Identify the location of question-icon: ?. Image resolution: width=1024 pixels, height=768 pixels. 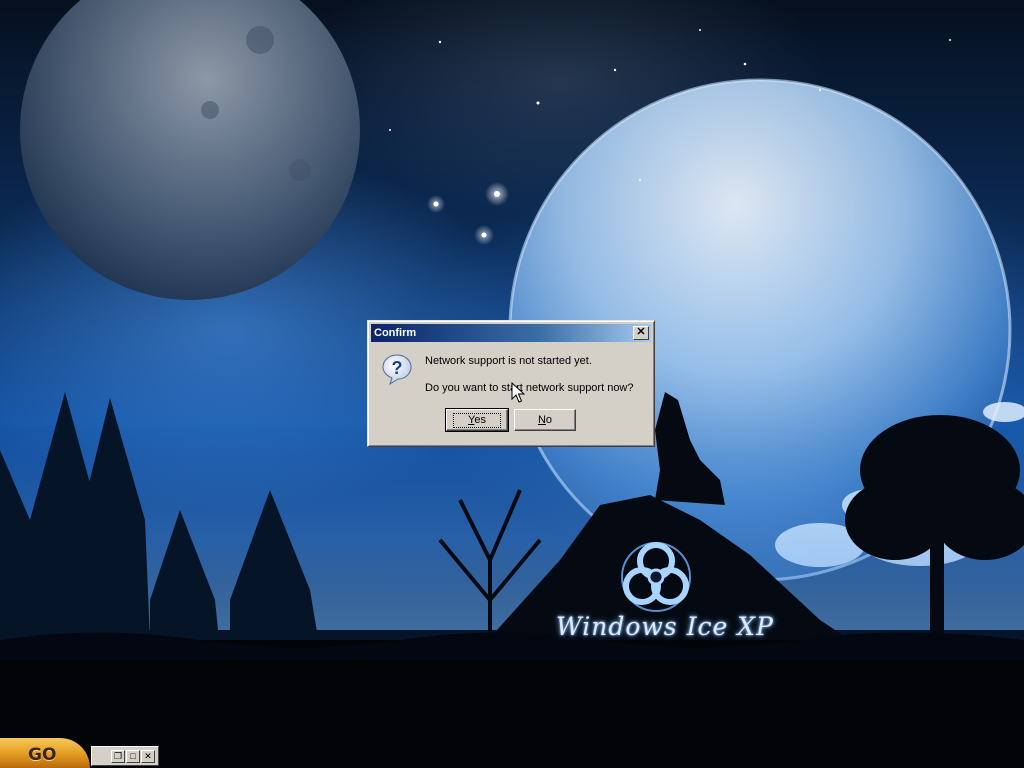
(397, 369).